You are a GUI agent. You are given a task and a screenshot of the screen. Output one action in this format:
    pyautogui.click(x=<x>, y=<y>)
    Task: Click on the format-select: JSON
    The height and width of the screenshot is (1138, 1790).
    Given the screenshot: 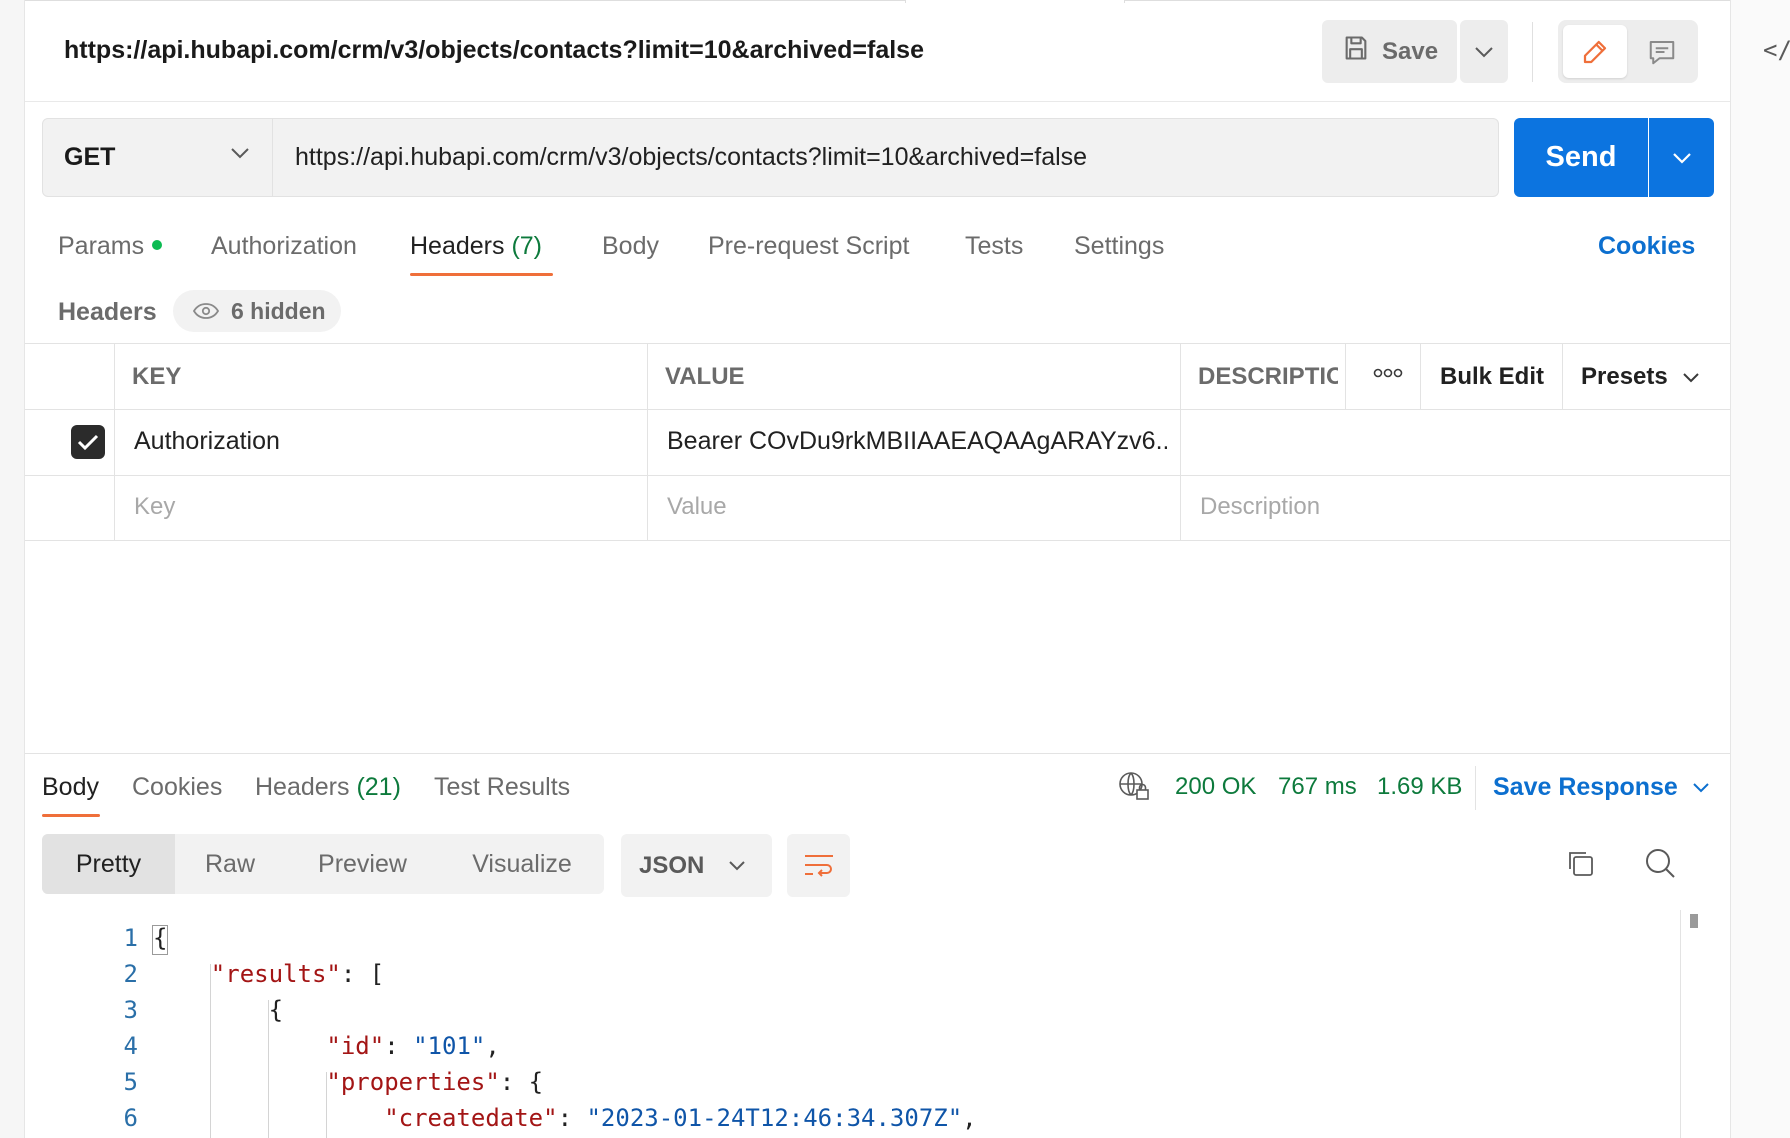 What is the action you would take?
    pyautogui.click(x=696, y=865)
    